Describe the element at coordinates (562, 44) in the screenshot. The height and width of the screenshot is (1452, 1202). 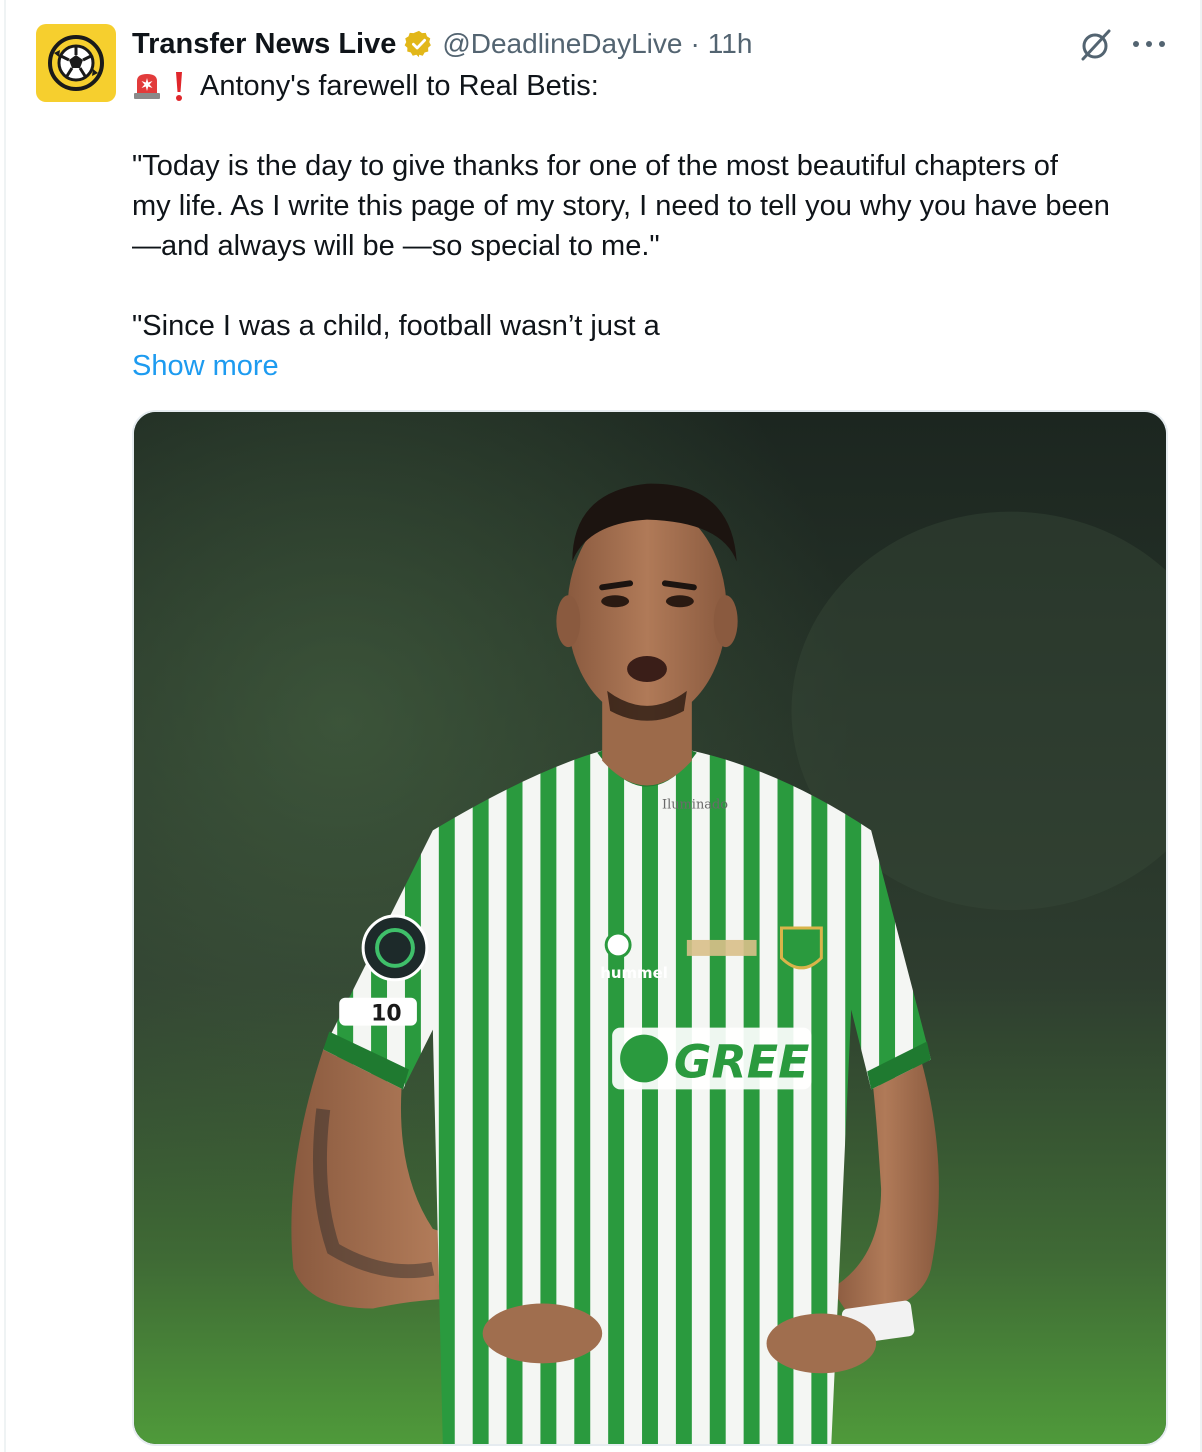
I see `account-handle: @DeadlineDayLive` at that location.